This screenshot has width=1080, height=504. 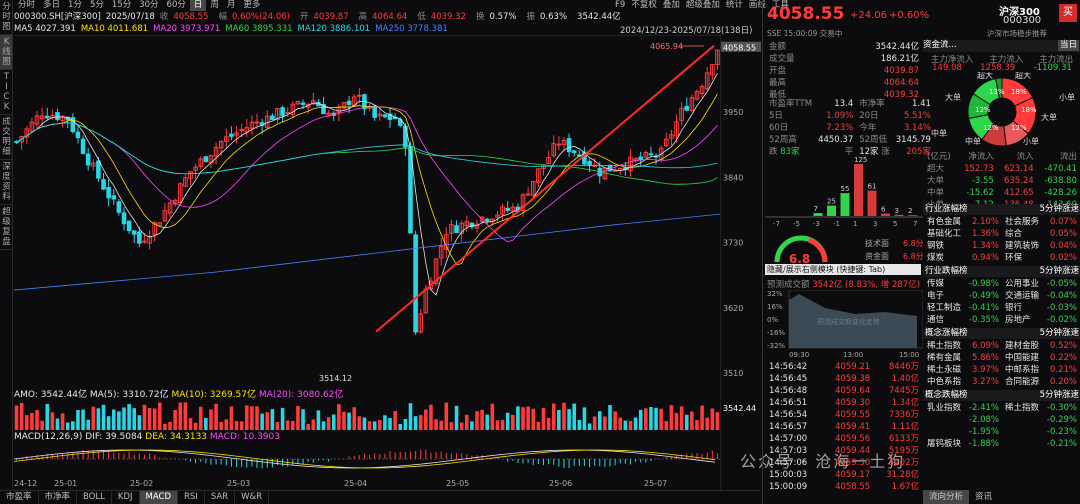 I want to click on period-tab-10: 更多, so click(x=251, y=5).